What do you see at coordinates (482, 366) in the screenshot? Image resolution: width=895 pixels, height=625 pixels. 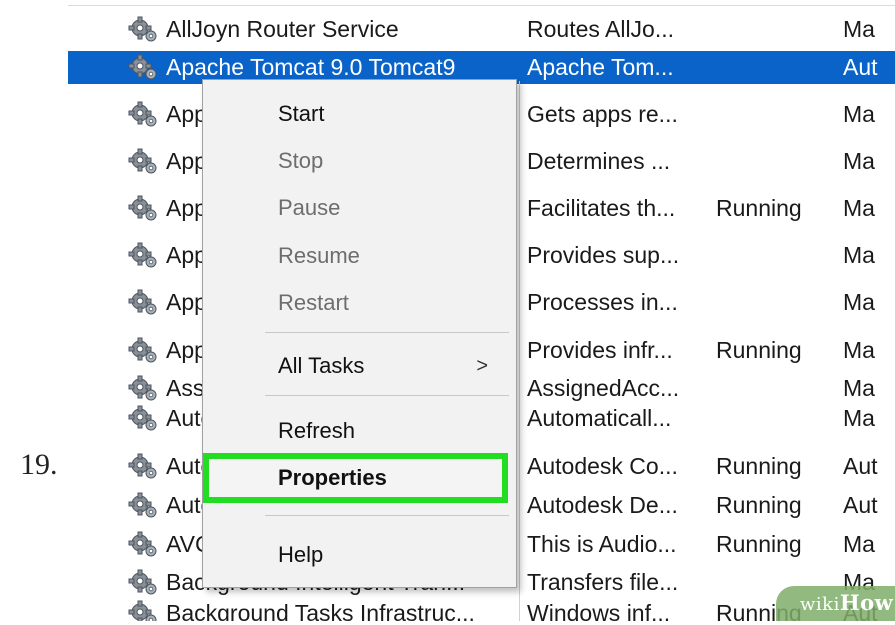 I see `chevron-right-icon: >` at bounding box center [482, 366].